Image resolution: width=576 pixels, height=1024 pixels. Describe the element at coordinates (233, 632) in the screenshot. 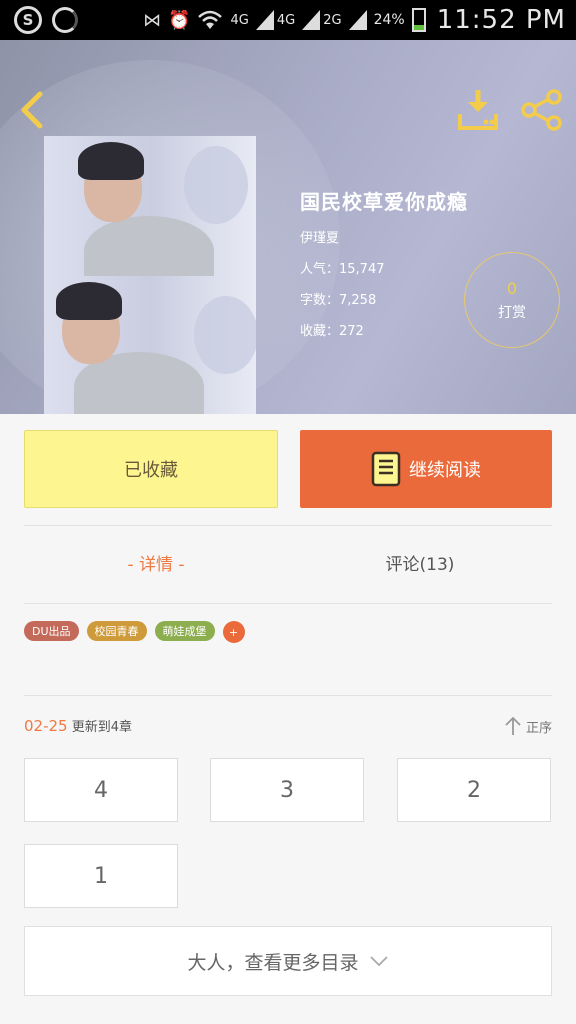

I see `more-tags-button: +` at that location.